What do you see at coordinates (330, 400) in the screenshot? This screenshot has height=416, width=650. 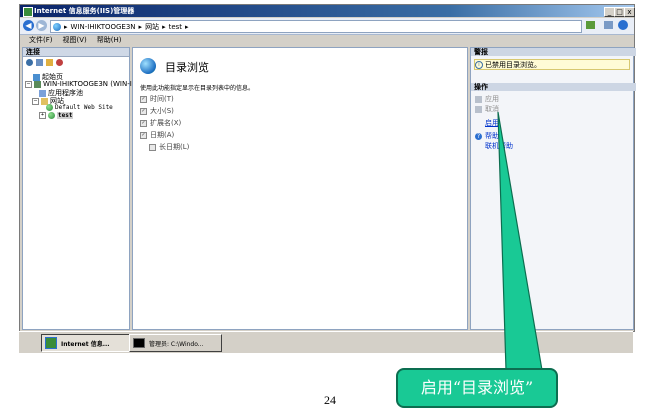 I see `page-number: 24` at bounding box center [330, 400].